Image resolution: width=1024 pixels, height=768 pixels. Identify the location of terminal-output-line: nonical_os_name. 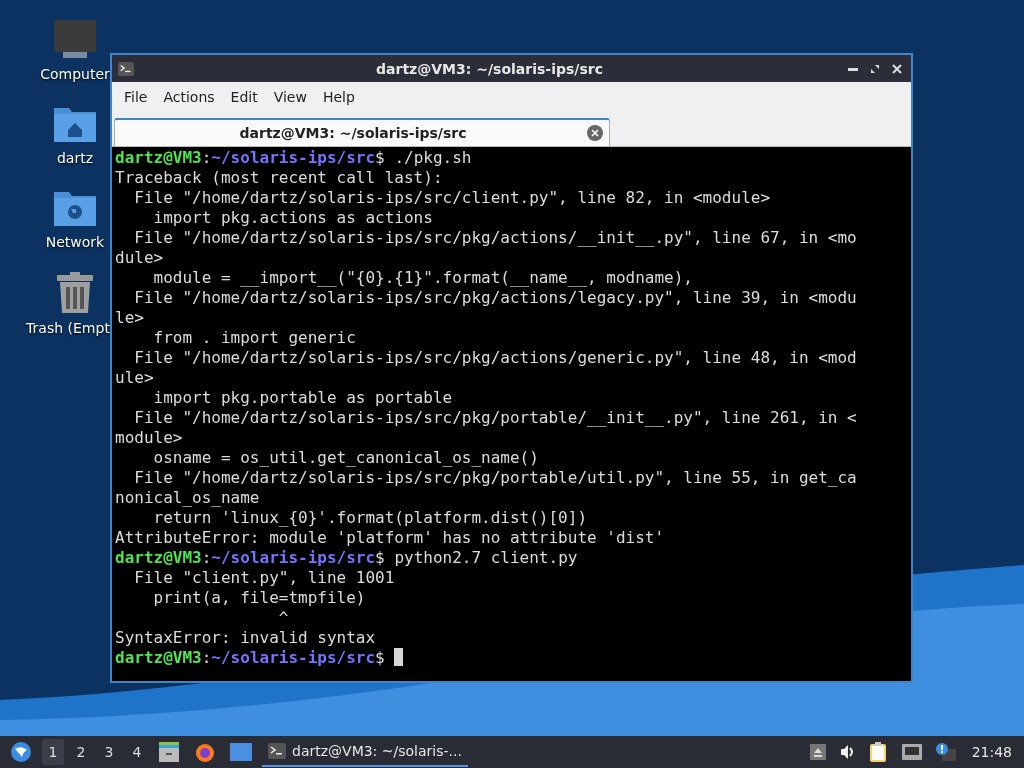
(188, 498).